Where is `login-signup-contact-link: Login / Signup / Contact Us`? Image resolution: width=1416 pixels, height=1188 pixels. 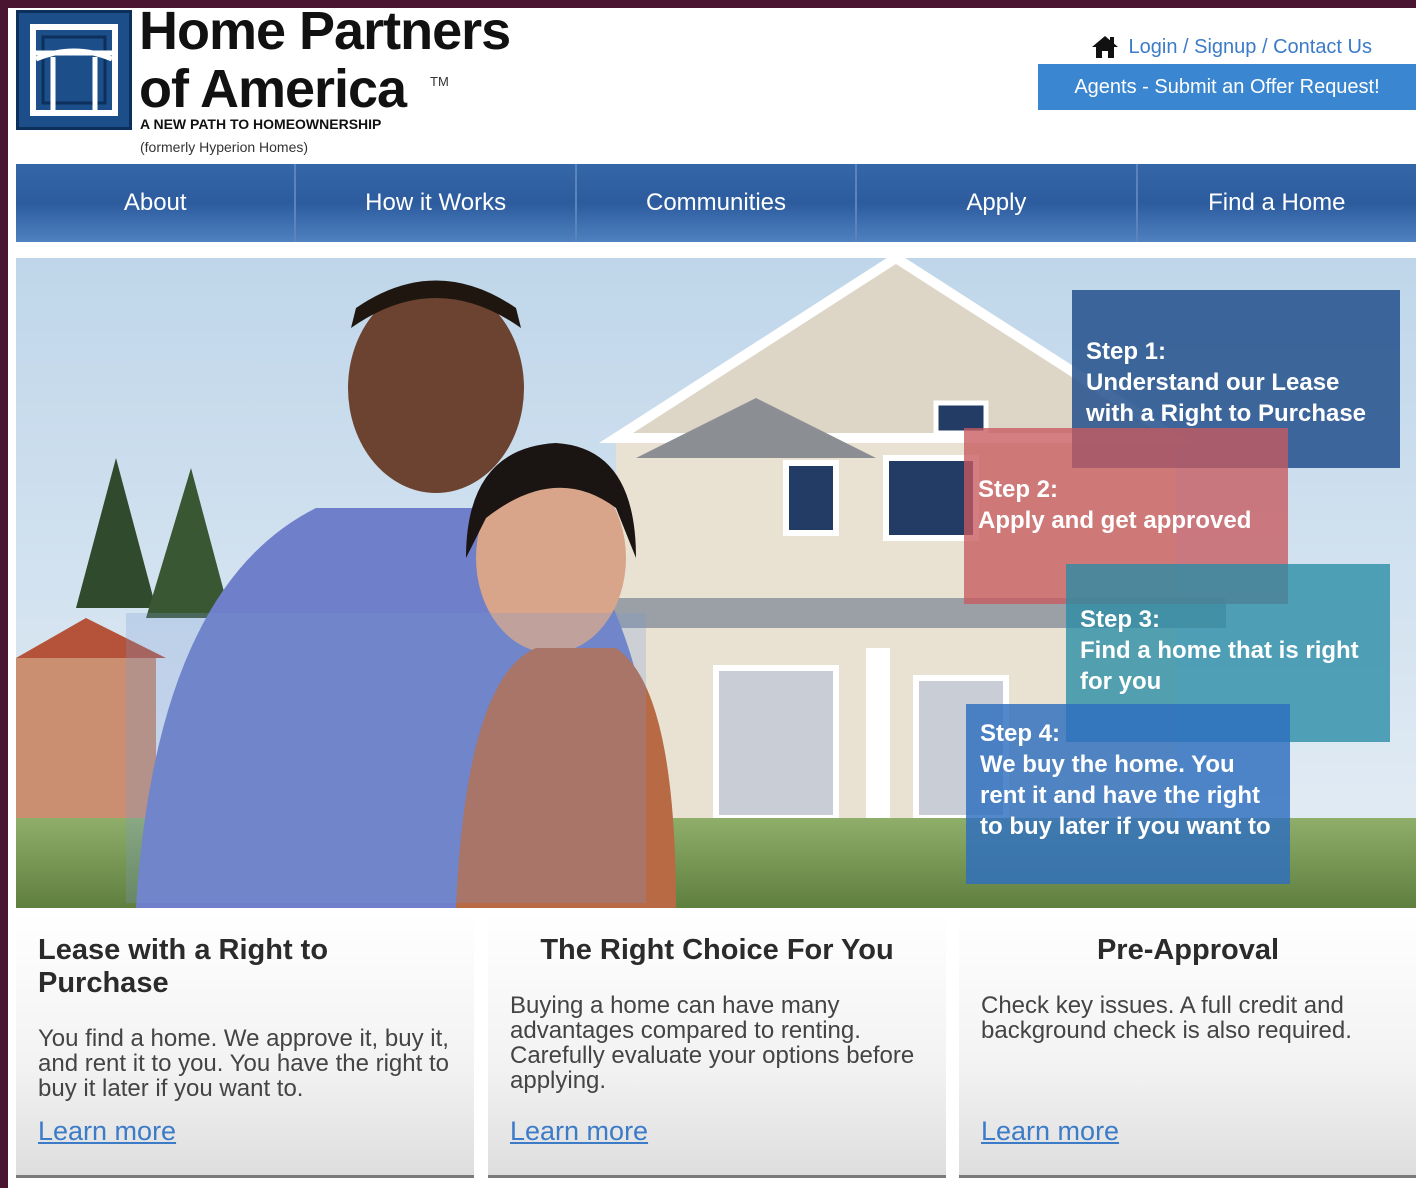
login-signup-contact-link: Login / Signup / Contact Us is located at coordinates (1250, 47).